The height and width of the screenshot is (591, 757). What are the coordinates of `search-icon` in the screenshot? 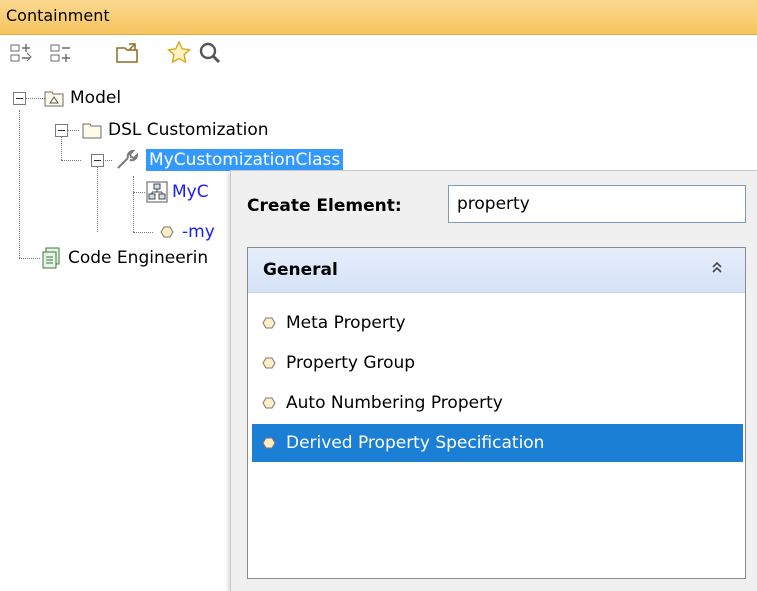 It's located at (210, 53).